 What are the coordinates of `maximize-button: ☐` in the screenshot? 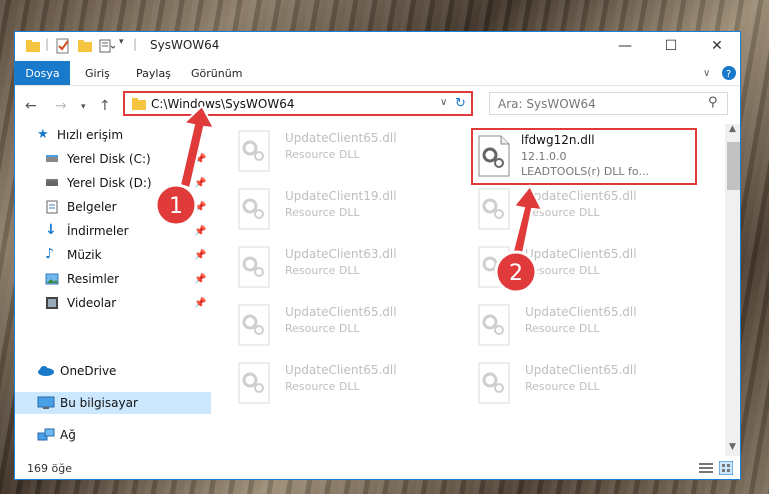 It's located at (671, 46).